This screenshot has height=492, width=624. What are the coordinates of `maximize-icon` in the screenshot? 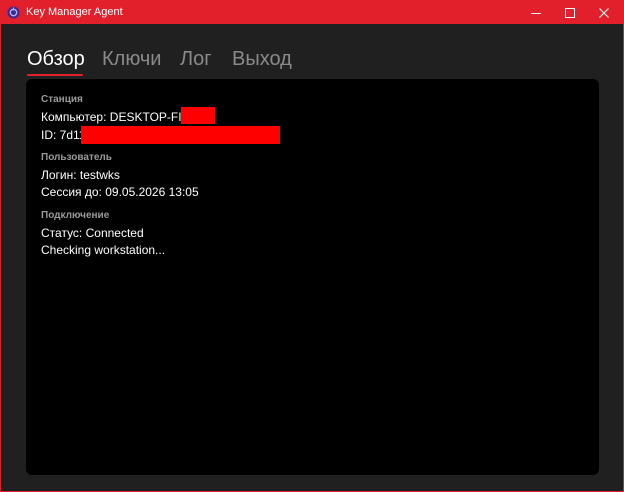 It's located at (570, 12).